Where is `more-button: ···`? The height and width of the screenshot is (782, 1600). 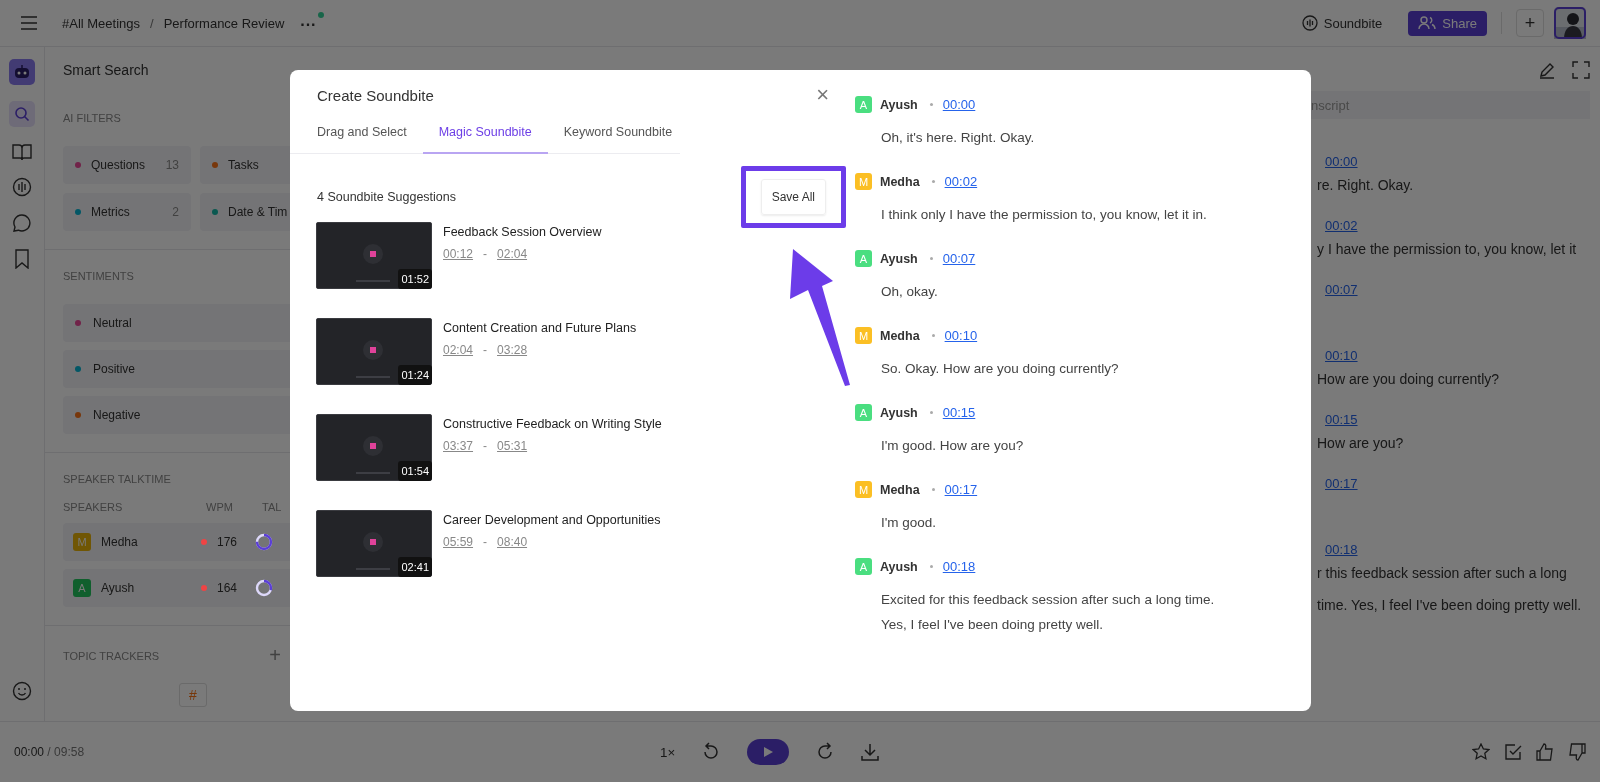 more-button: ··· is located at coordinates (312, 23).